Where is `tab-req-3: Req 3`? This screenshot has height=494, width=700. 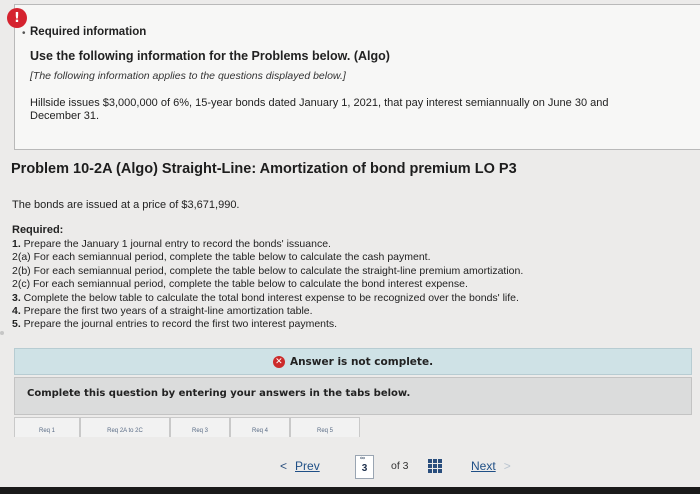
tab-req-3: Req 3 is located at coordinates (200, 427).